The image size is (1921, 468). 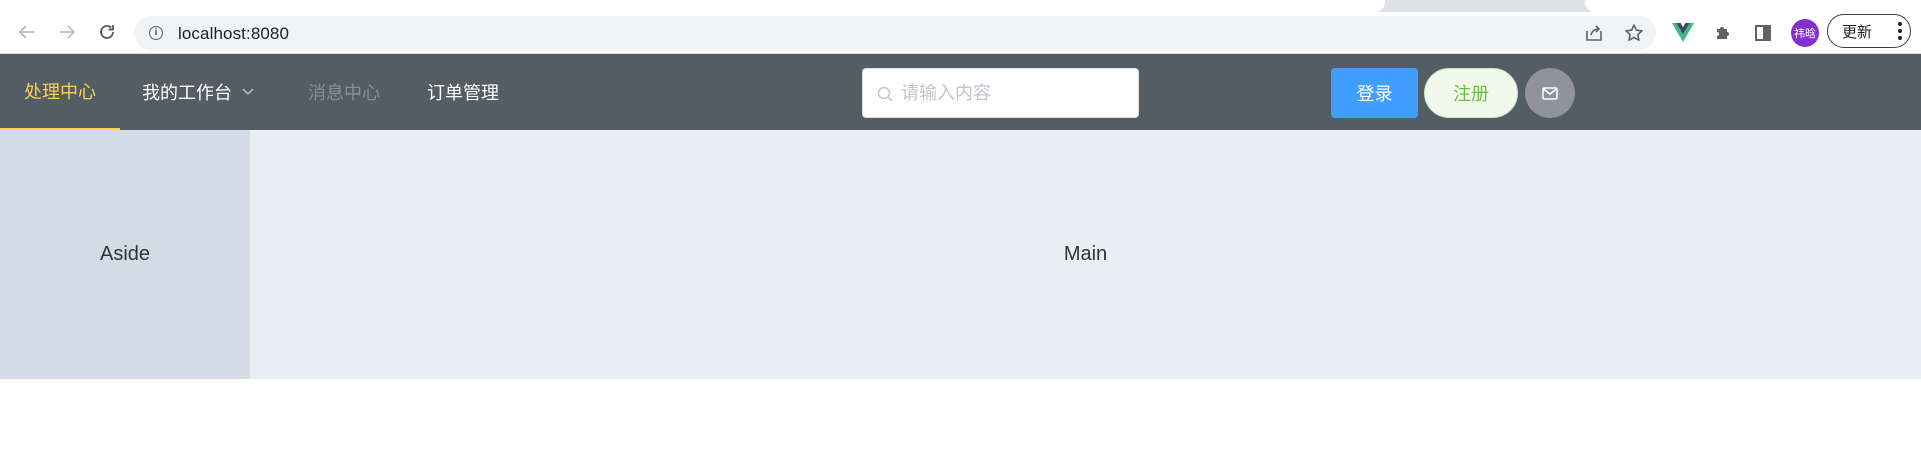 I want to click on menu-item-my-workbench: 我的工作台, so click(x=198, y=92).